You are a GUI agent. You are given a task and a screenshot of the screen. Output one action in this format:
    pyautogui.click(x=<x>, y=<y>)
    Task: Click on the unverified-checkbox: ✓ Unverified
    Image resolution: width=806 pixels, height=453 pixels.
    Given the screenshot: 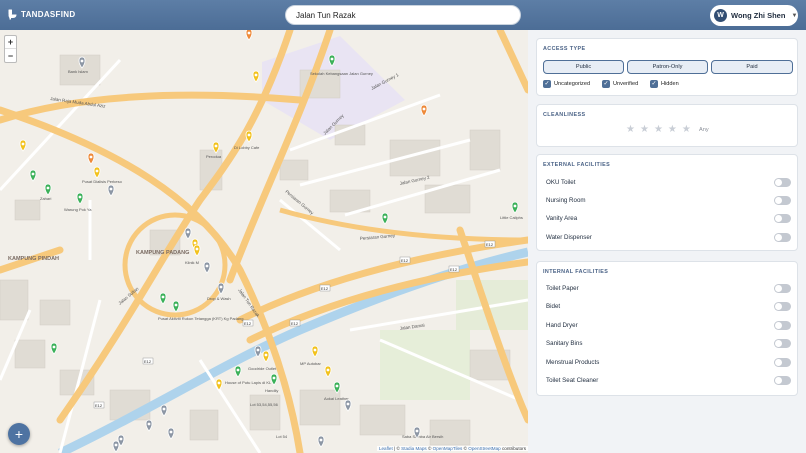 What is the action you would take?
    pyautogui.click(x=620, y=84)
    